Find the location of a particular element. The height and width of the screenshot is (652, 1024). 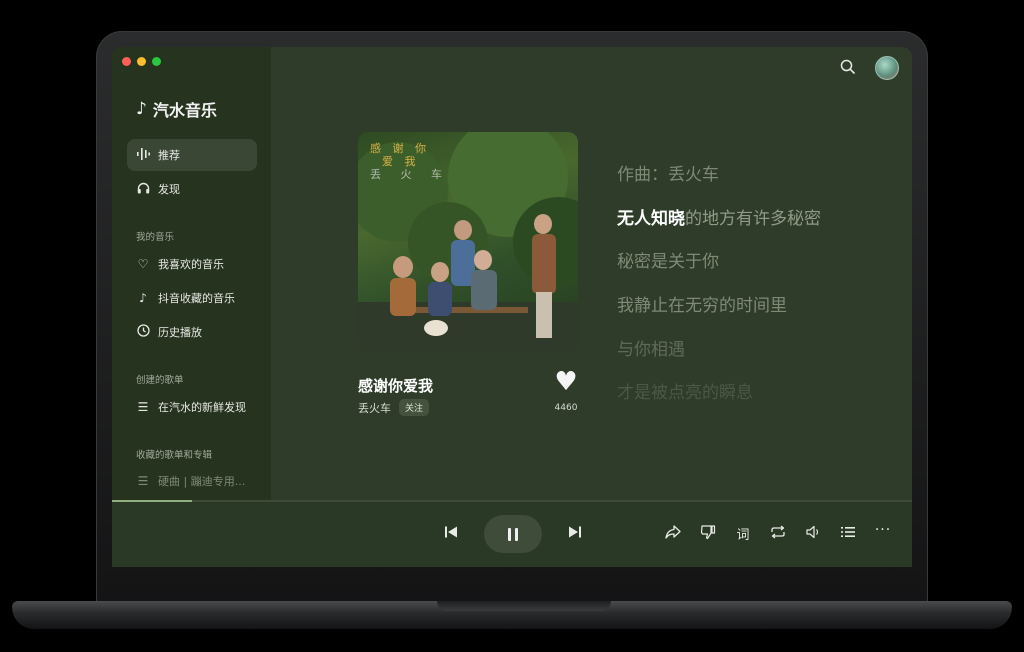

repeat-button is located at coordinates (778, 533).